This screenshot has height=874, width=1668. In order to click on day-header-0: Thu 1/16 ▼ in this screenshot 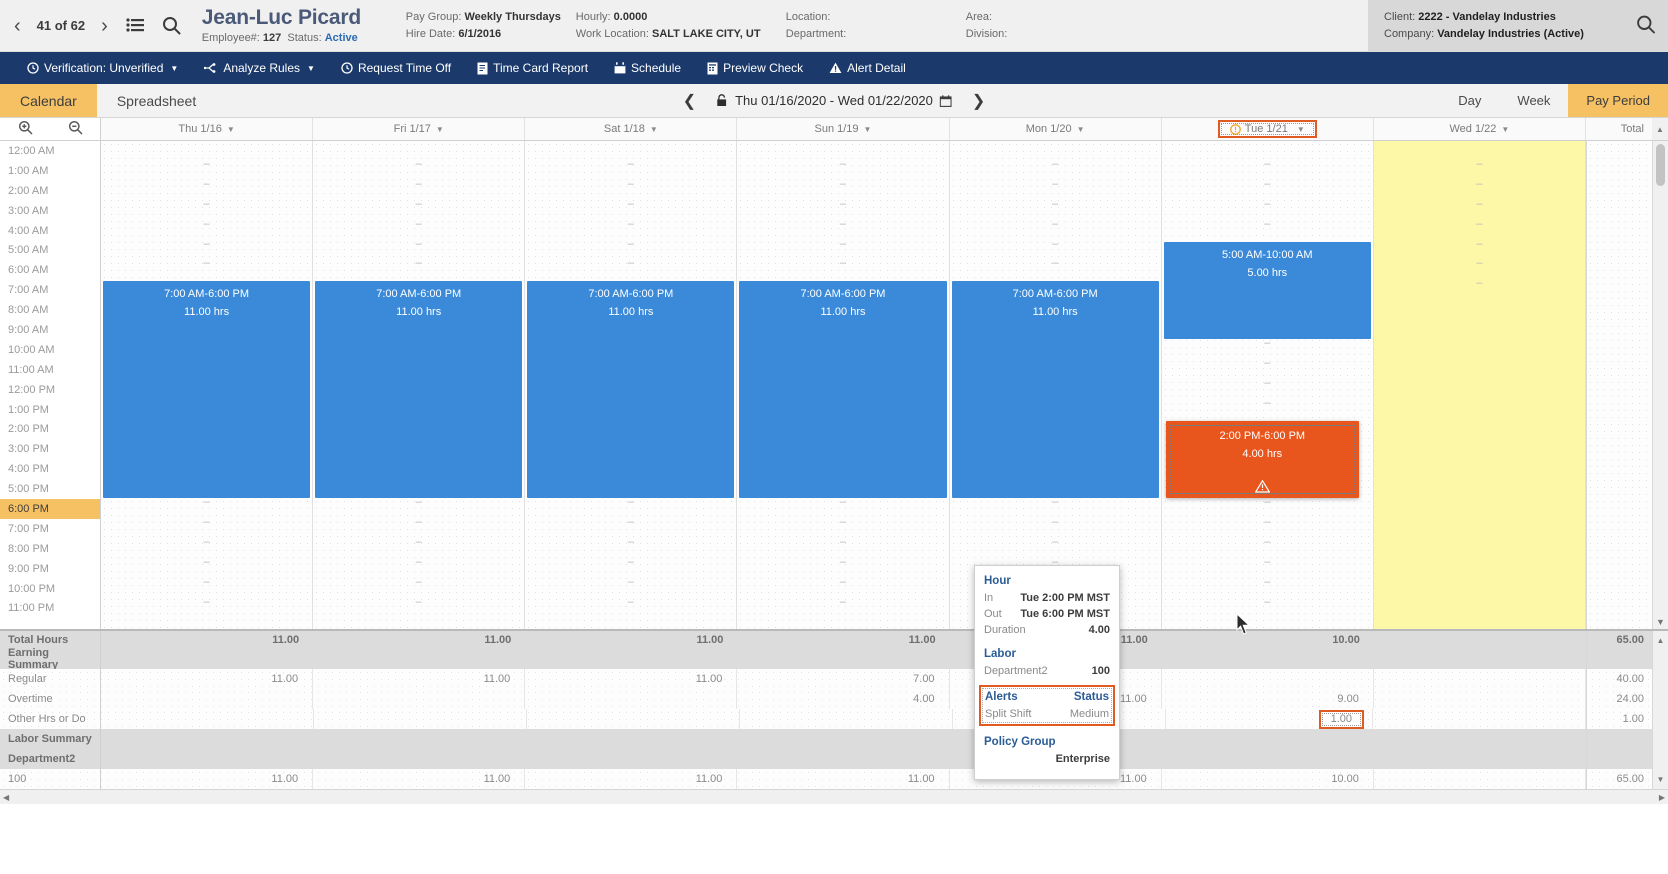, I will do `click(207, 129)`.